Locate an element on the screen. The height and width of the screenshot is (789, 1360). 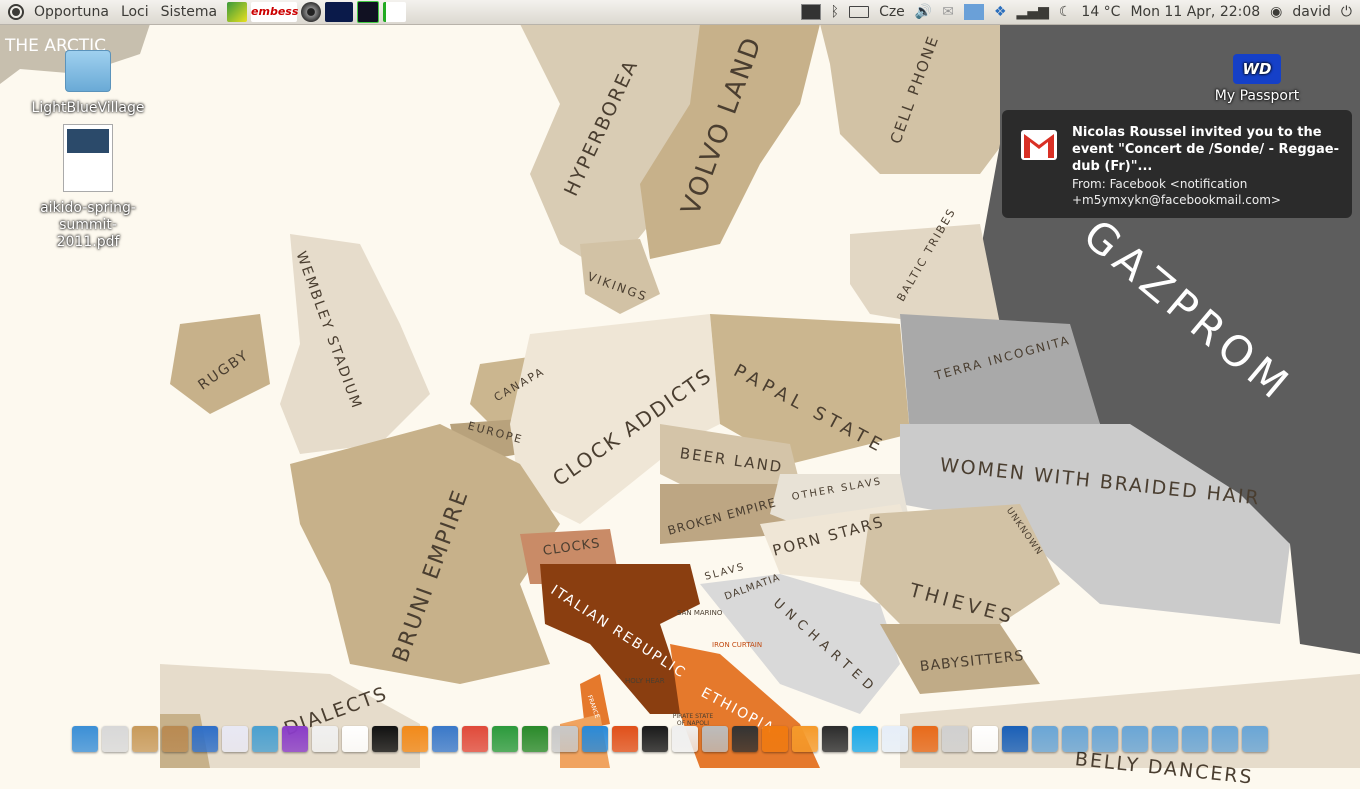
spreadsheet-icon is located at coordinates (505, 739).